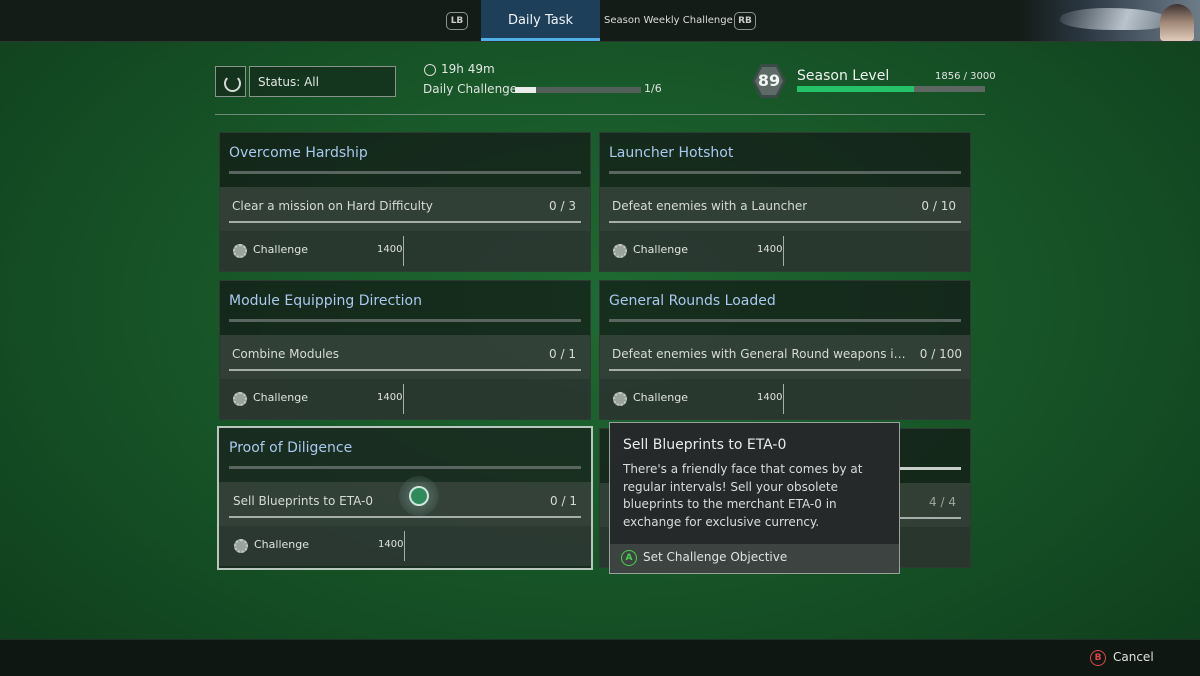  I want to click on objective-row: Defeat enemies with a Launcher 0 / 10, so click(785, 209).